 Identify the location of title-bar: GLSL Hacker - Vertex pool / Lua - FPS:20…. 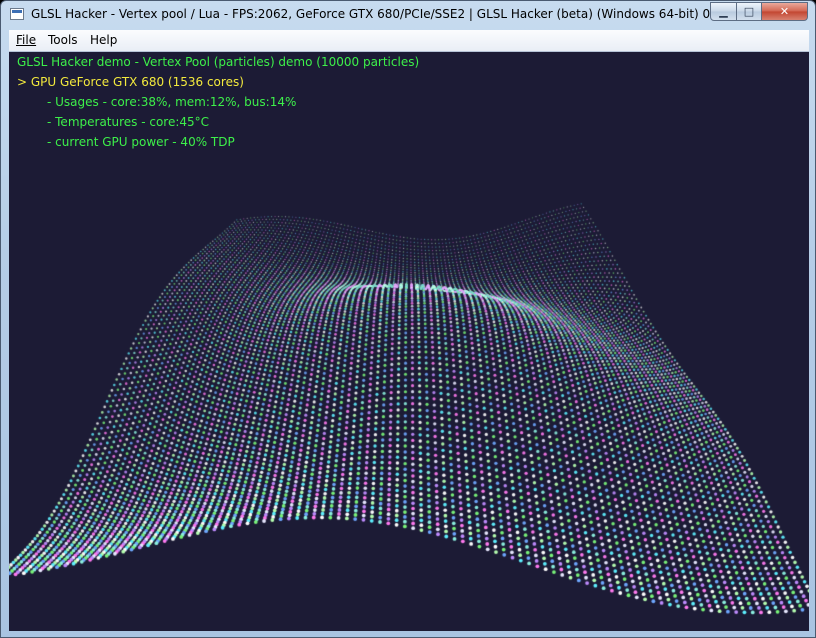
(408, 15).